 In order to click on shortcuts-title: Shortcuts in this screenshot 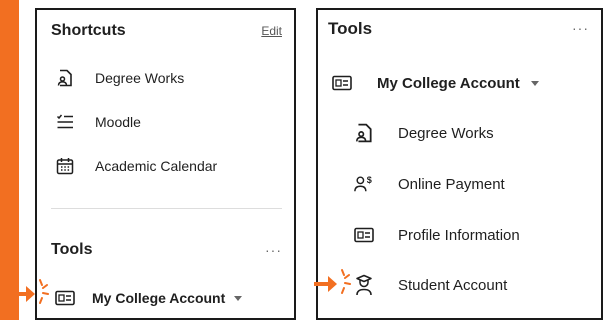, I will do `click(88, 30)`.